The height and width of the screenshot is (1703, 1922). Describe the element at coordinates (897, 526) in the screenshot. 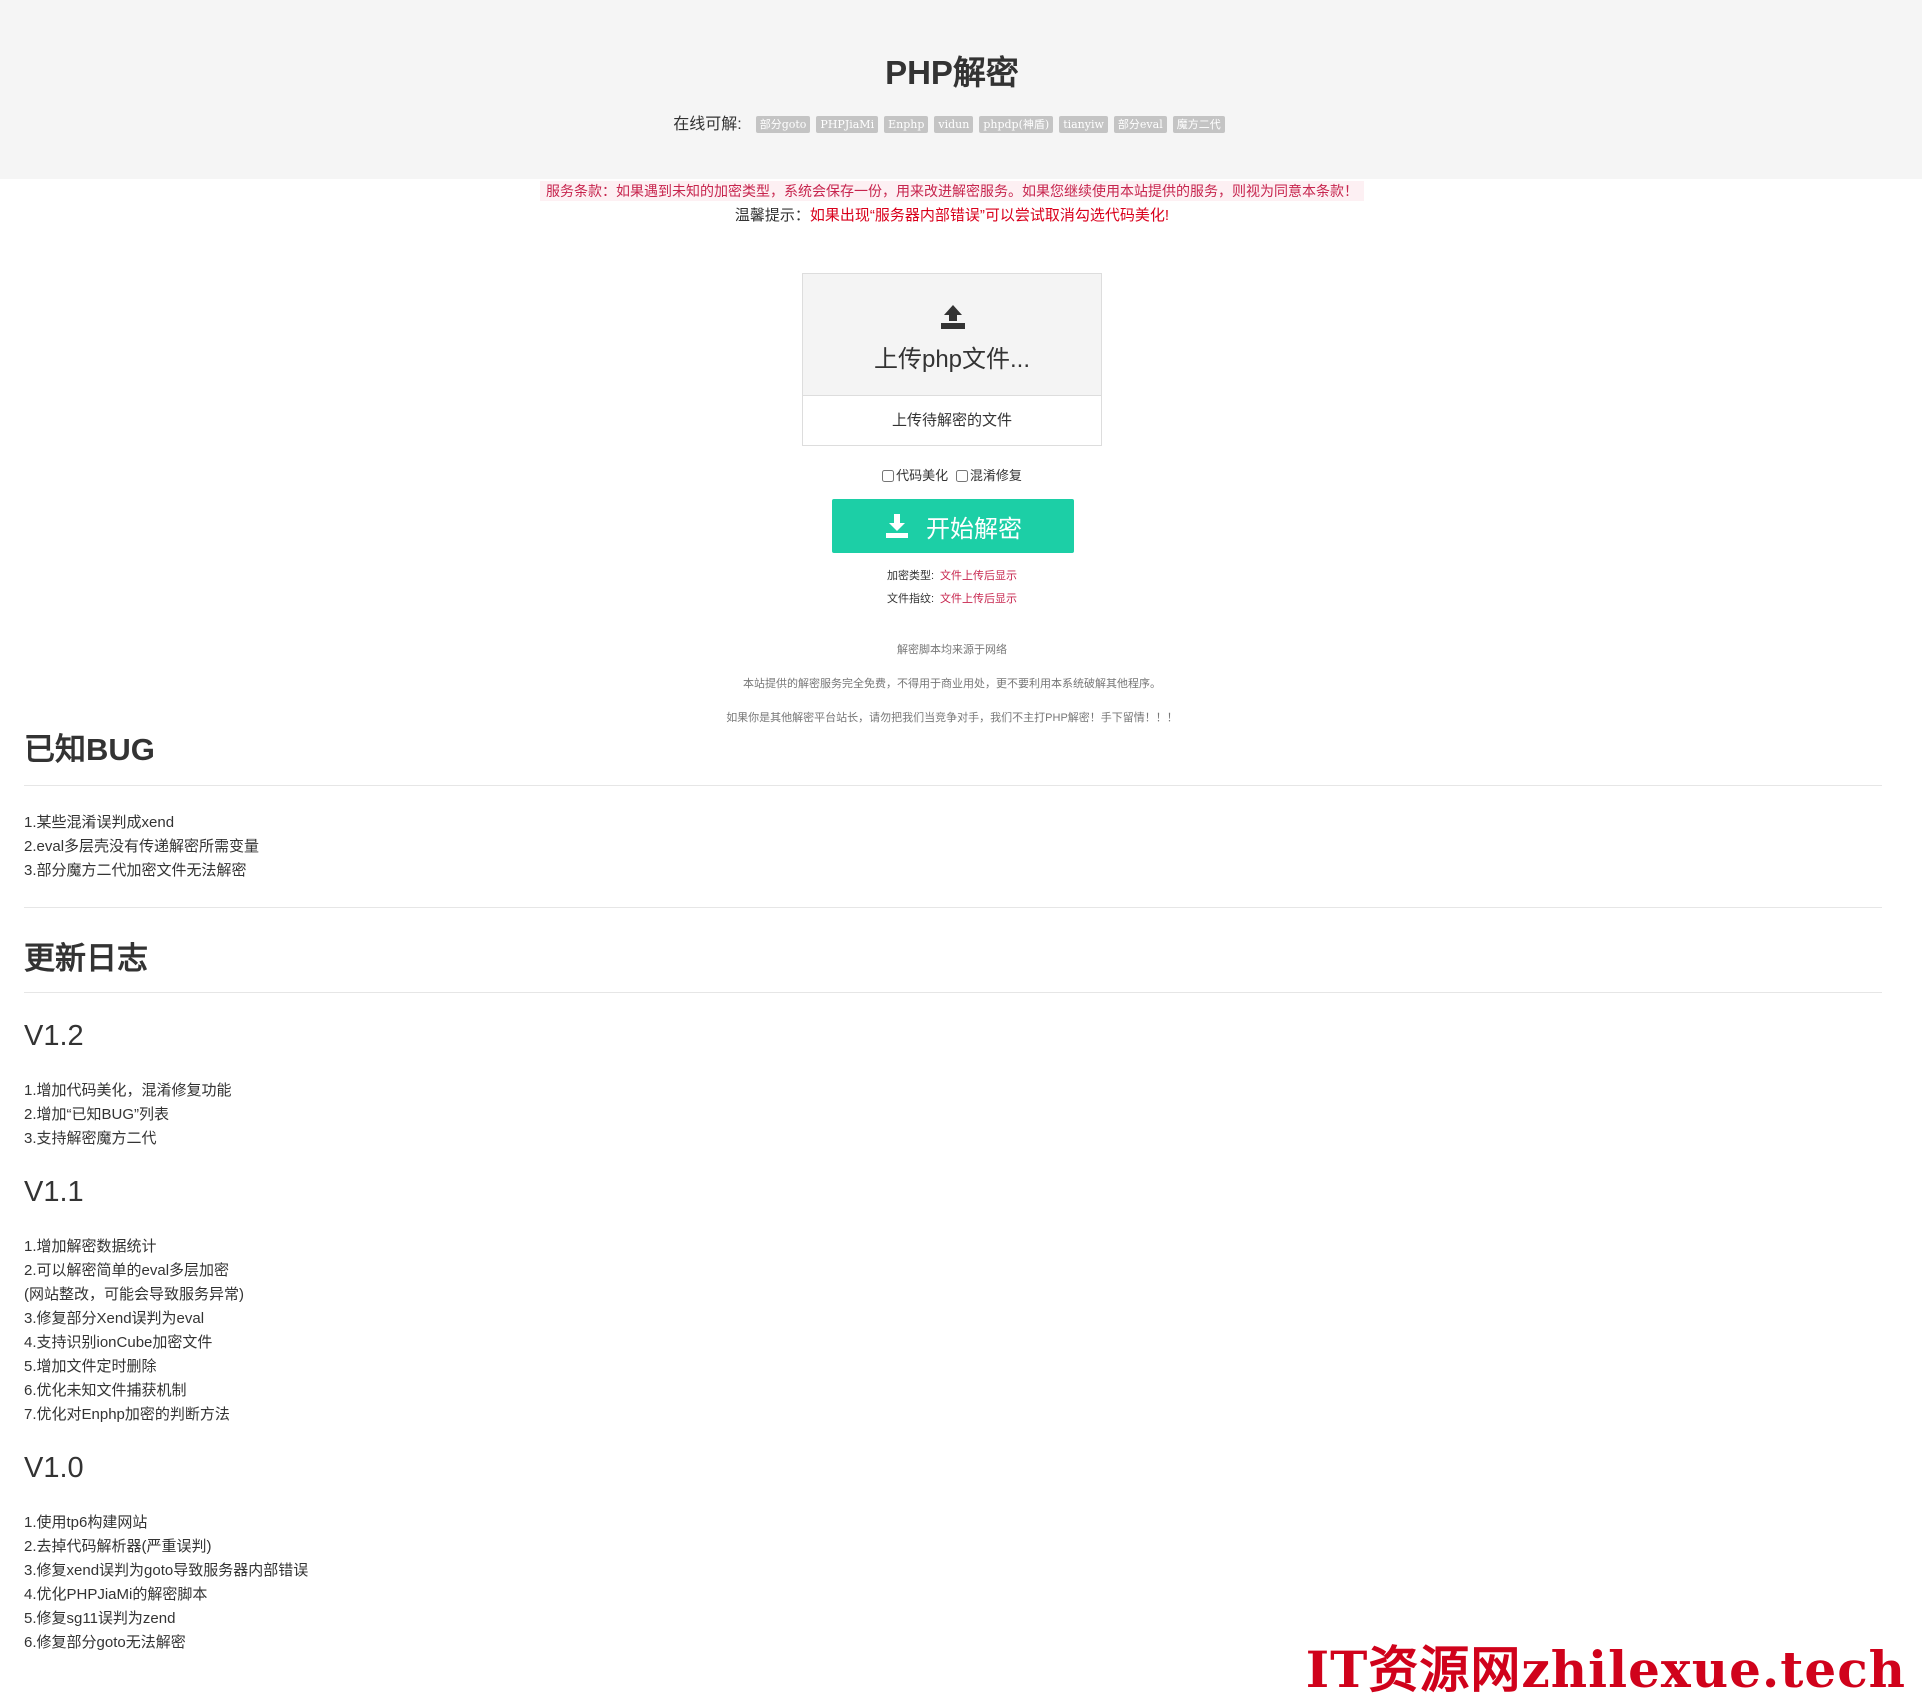

I see `download-icon` at that location.